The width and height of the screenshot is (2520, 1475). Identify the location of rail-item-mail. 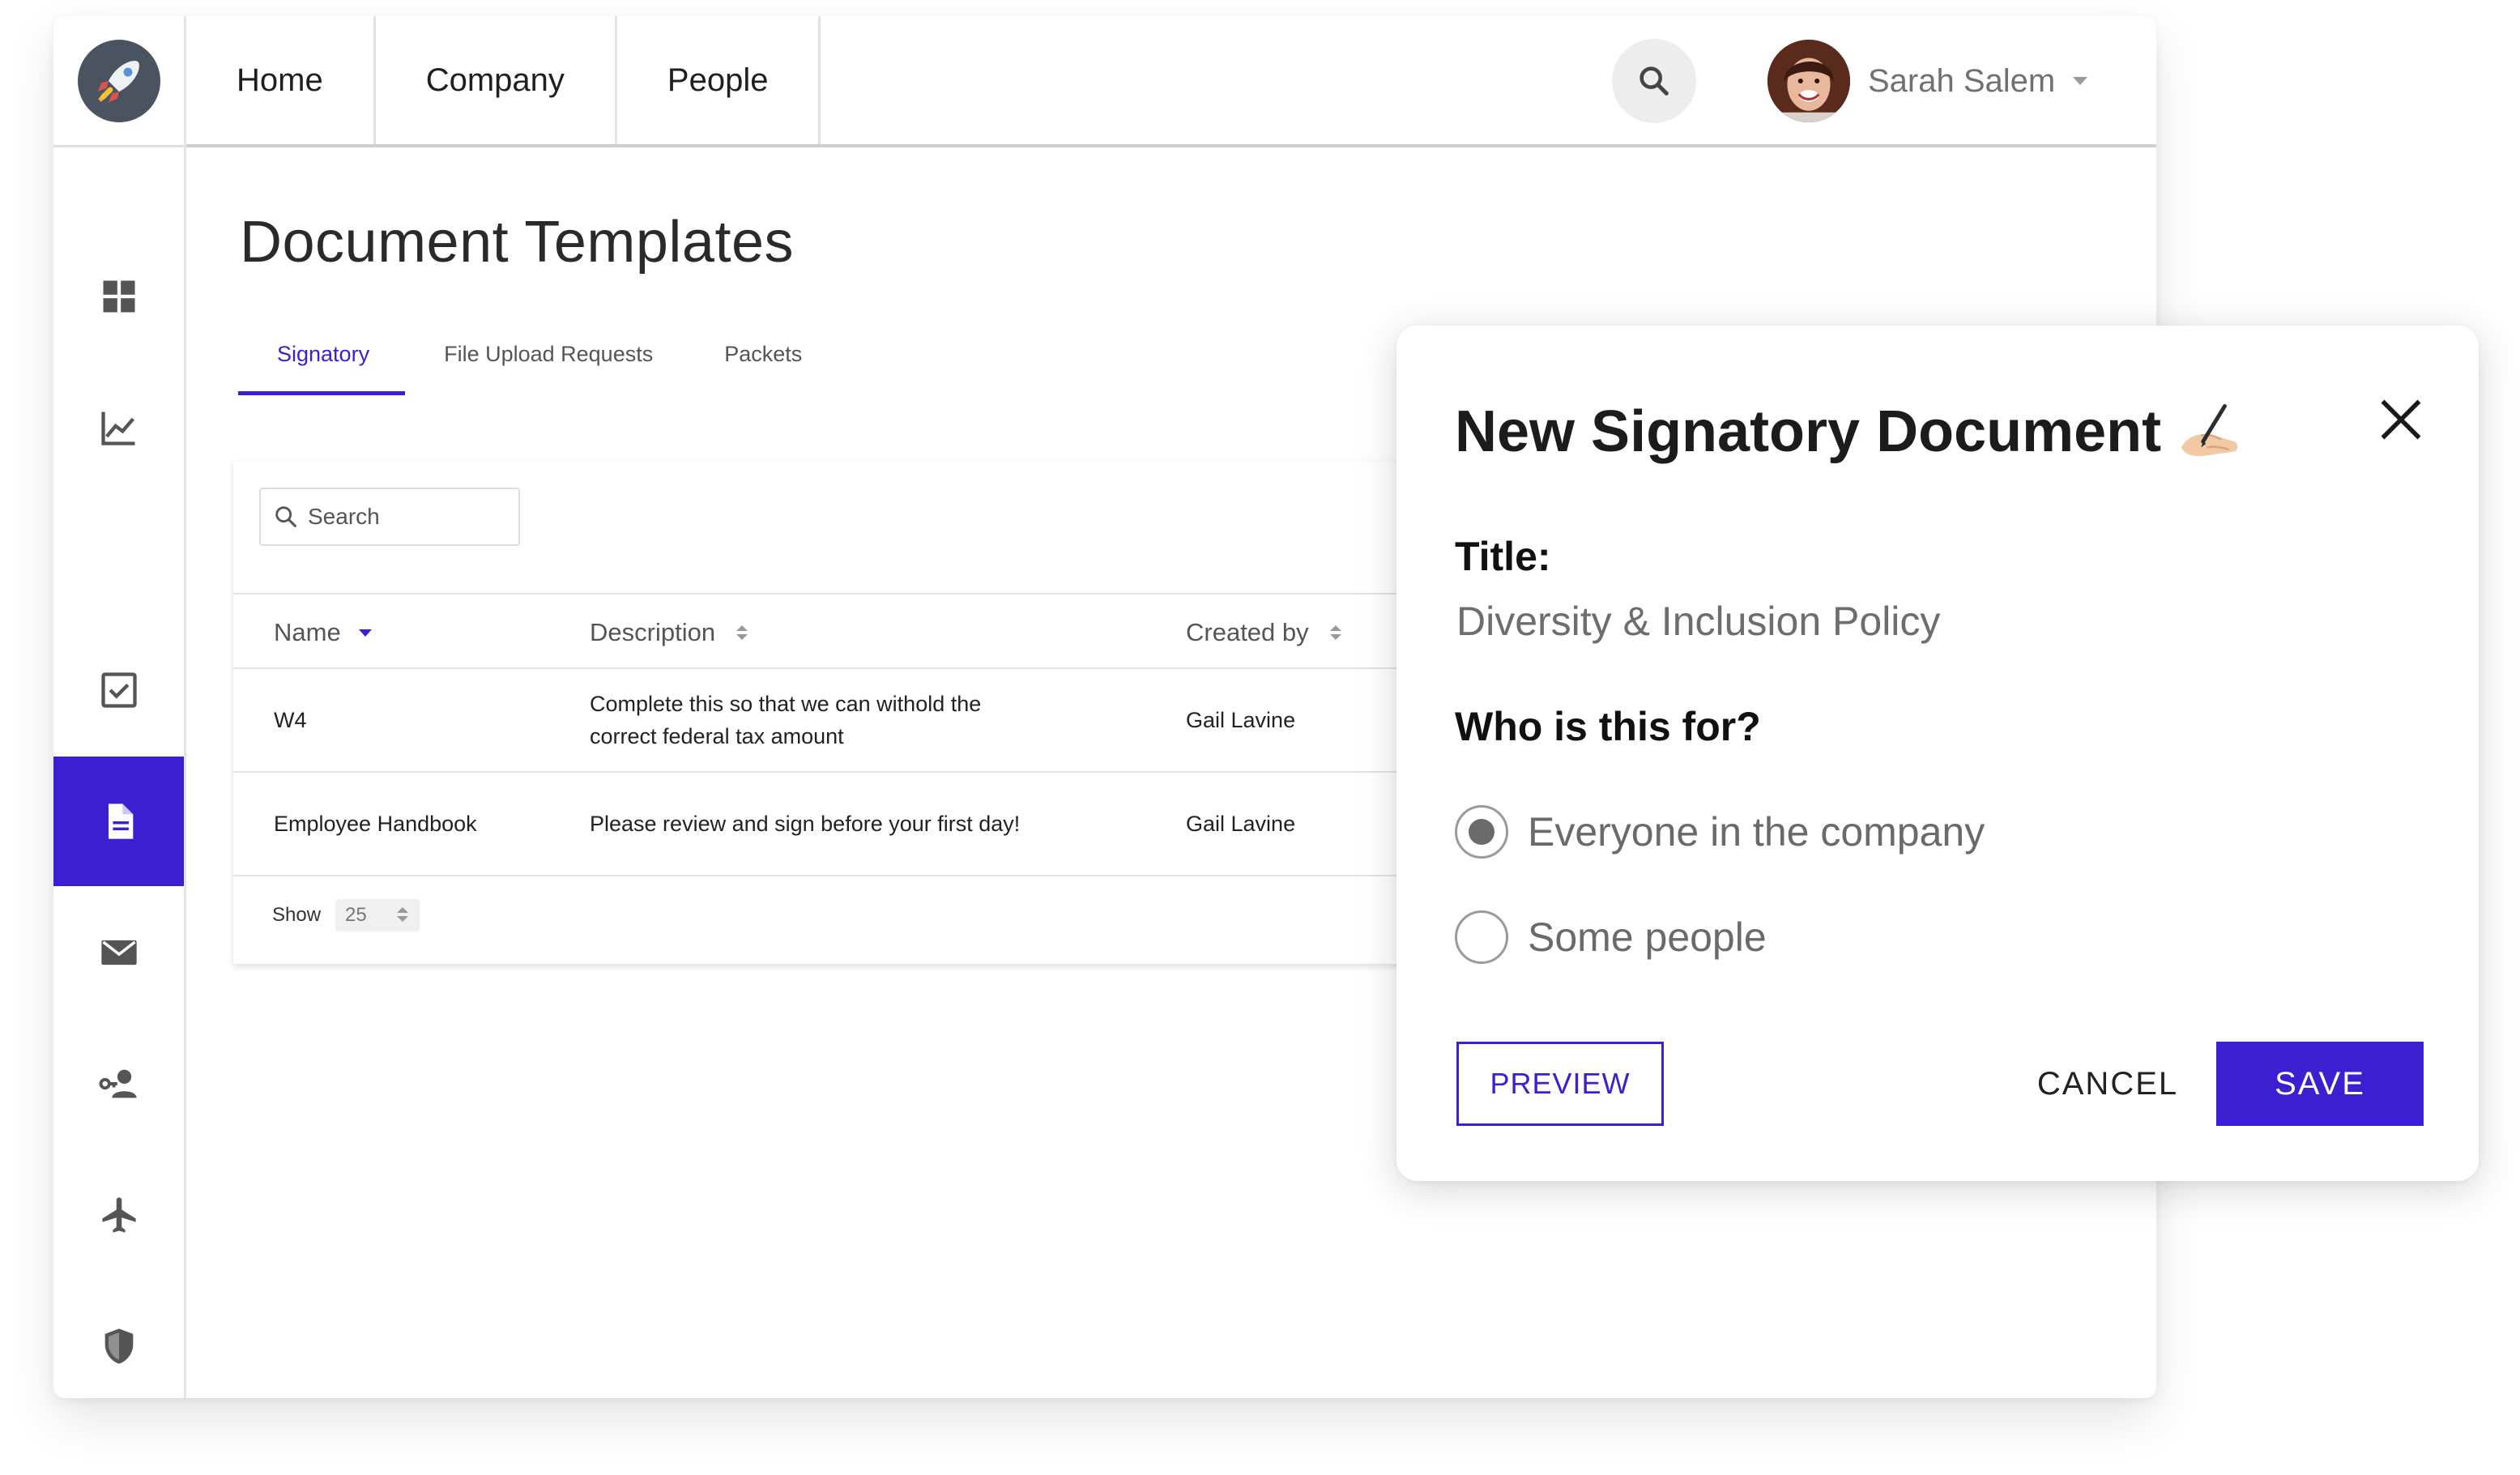
(118, 952).